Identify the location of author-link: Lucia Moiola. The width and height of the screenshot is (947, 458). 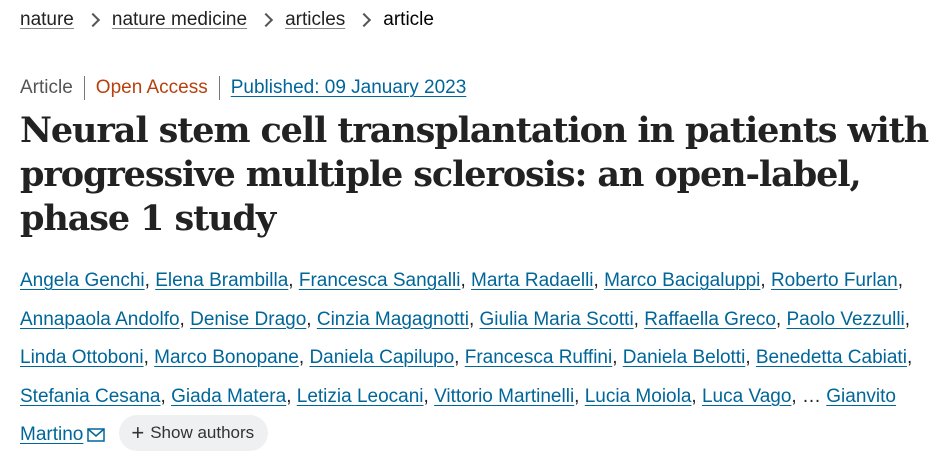
(638, 396).